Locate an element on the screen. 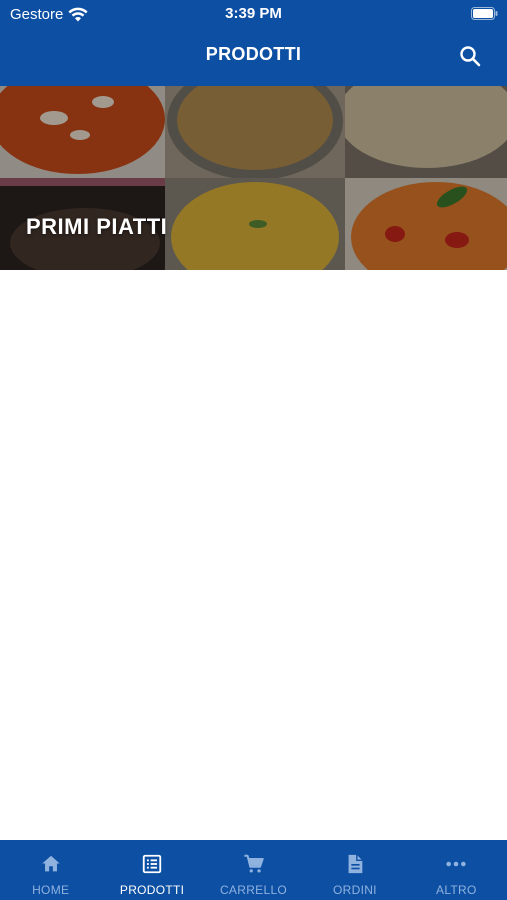 The width and height of the screenshot is (507, 900). status-bar: Gestore 3:39 PM is located at coordinates (253, 14).